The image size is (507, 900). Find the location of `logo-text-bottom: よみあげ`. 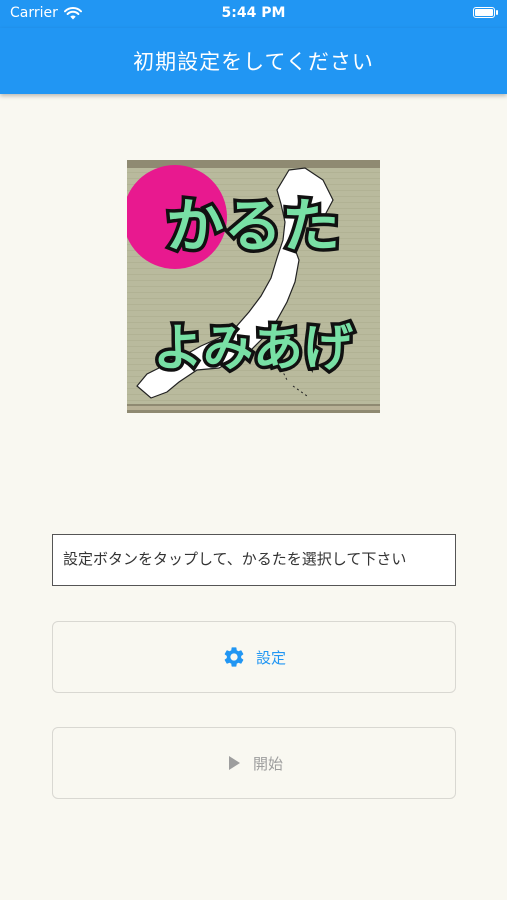

logo-text-bottom: よみあげ is located at coordinates (253, 348).